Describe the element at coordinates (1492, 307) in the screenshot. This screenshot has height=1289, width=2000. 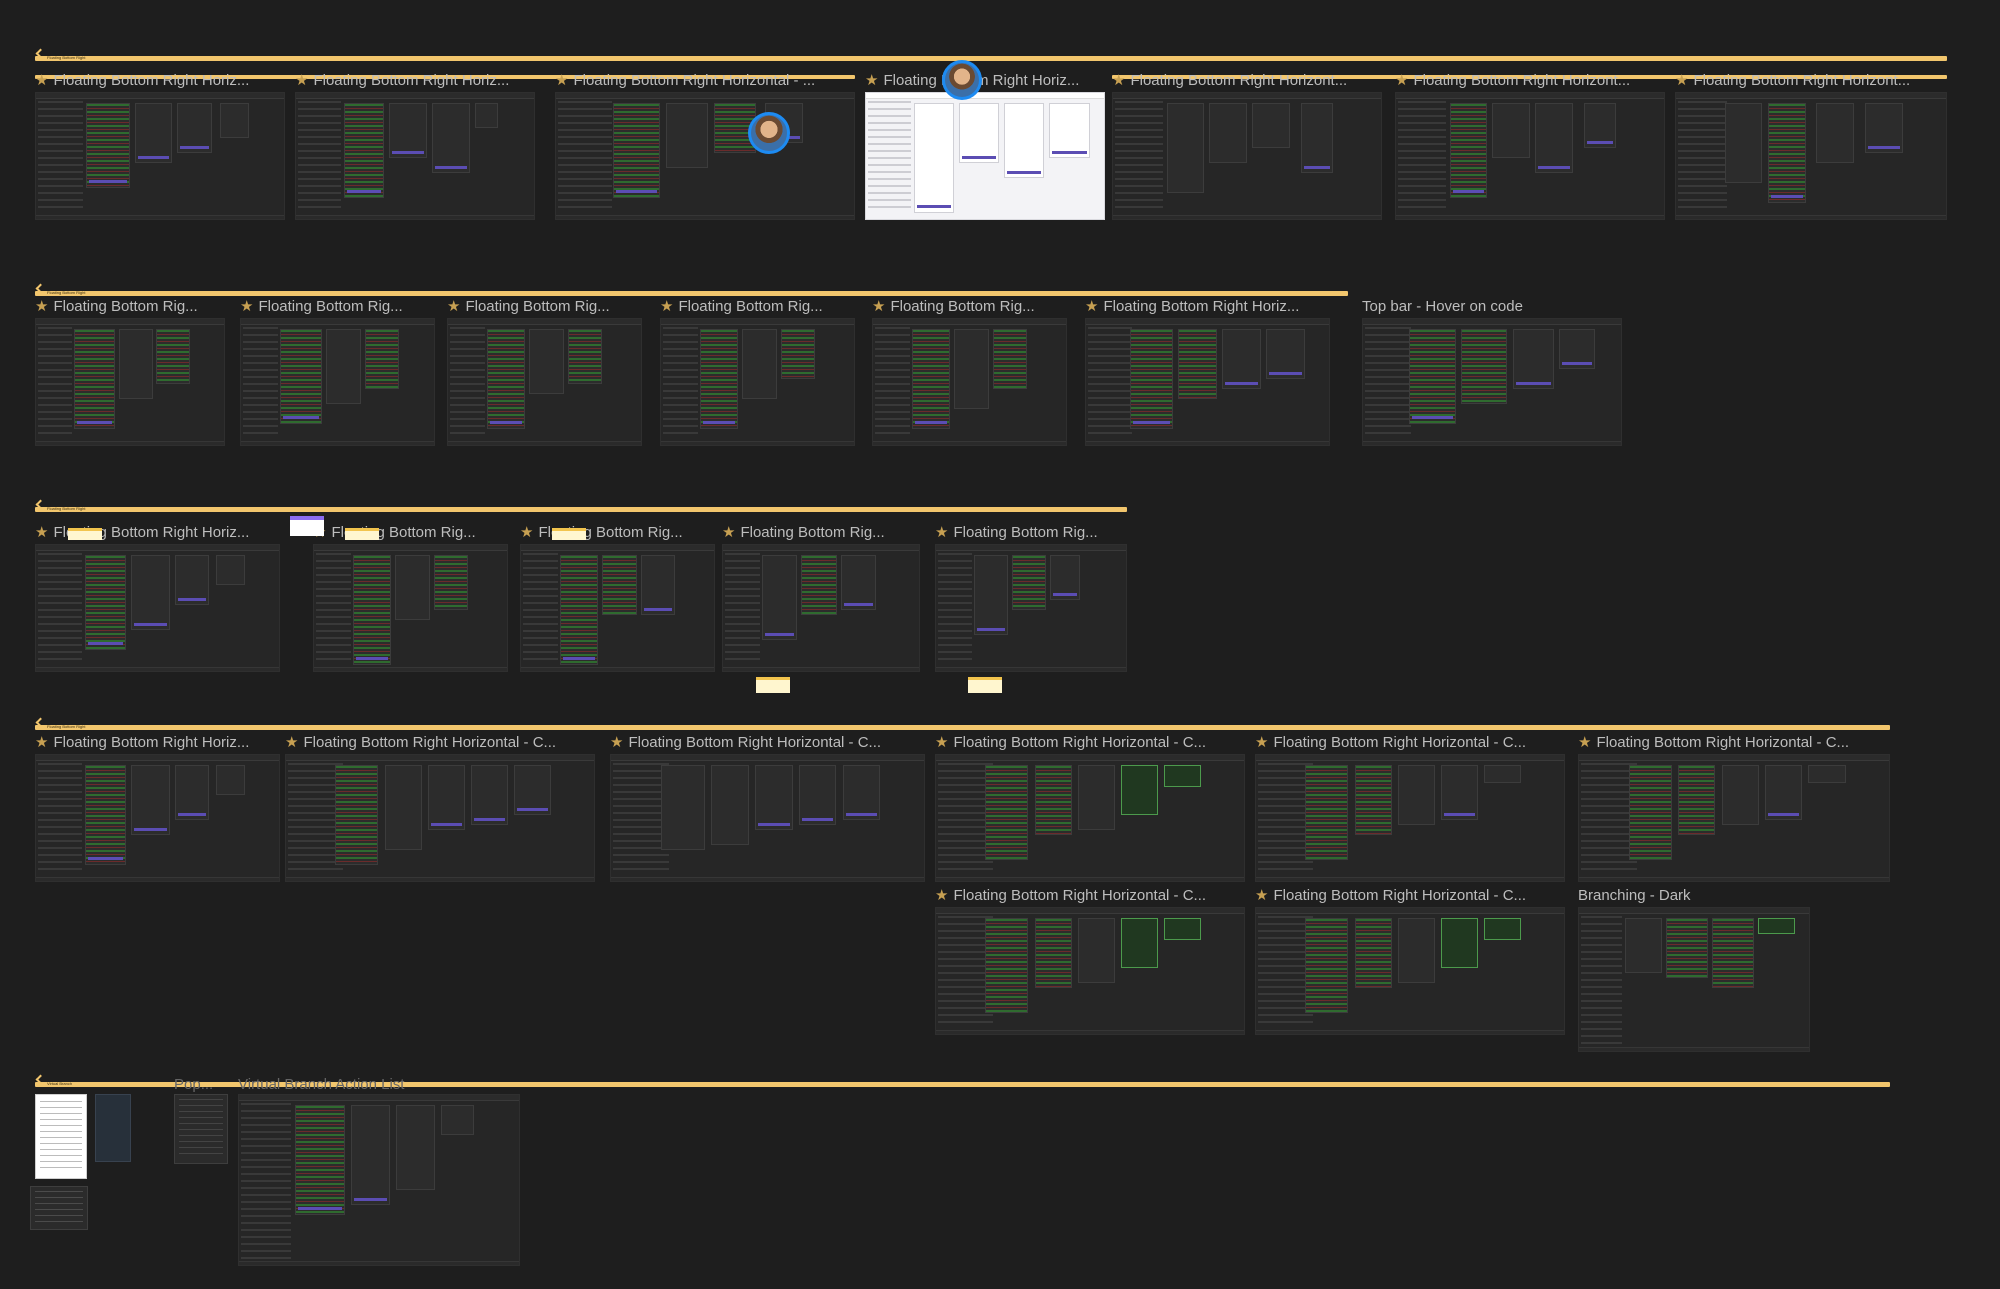
I see `frame-title: Top bar - Hover on code` at that location.